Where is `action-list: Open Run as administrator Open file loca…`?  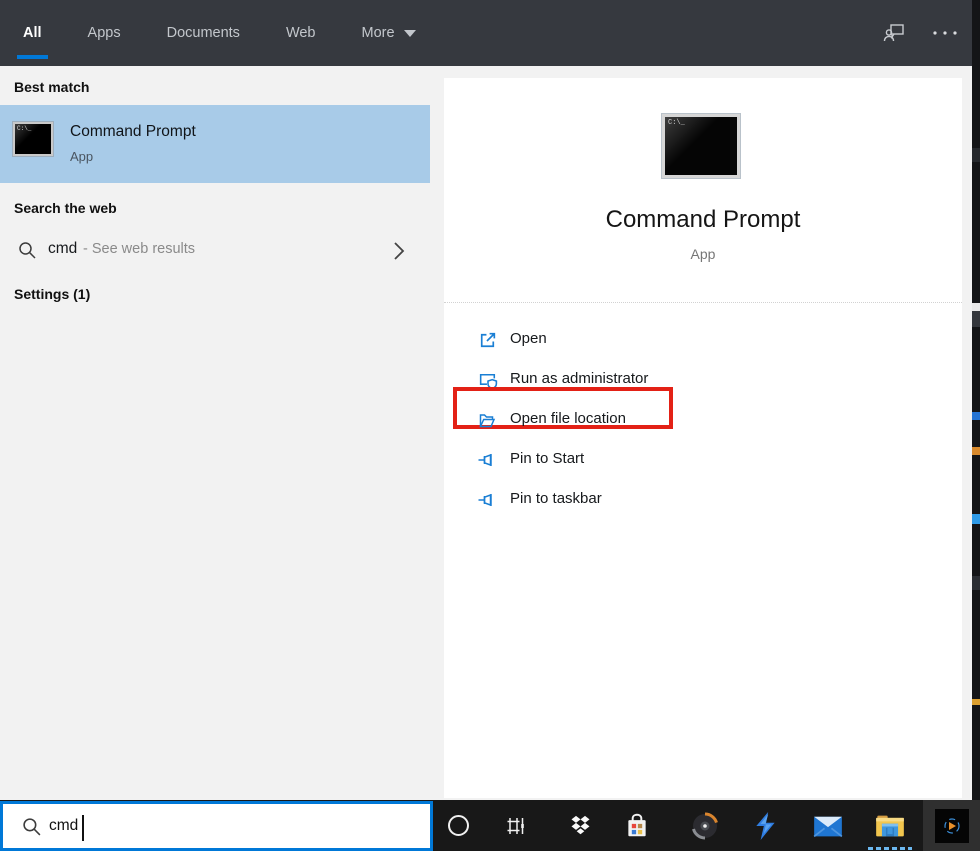 action-list: Open Run as administrator Open file loca… is located at coordinates (703, 420).